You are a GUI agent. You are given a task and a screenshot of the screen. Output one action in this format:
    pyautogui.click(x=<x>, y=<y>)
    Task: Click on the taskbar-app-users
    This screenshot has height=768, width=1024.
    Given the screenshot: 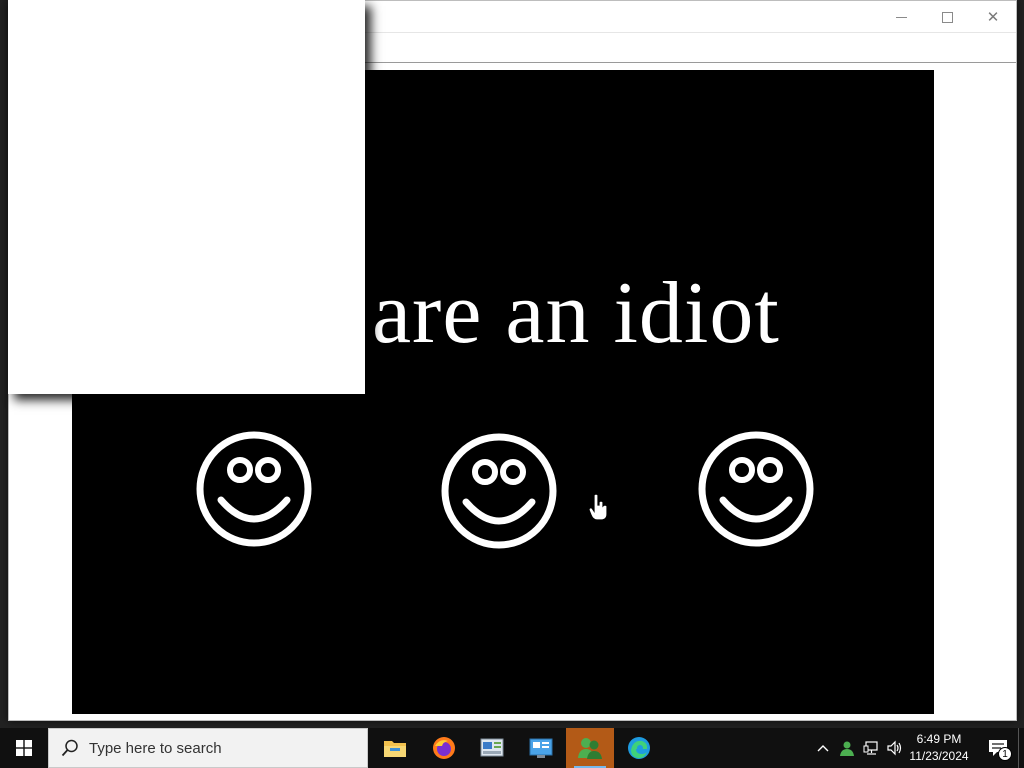 What is the action you would take?
    pyautogui.click(x=590, y=748)
    